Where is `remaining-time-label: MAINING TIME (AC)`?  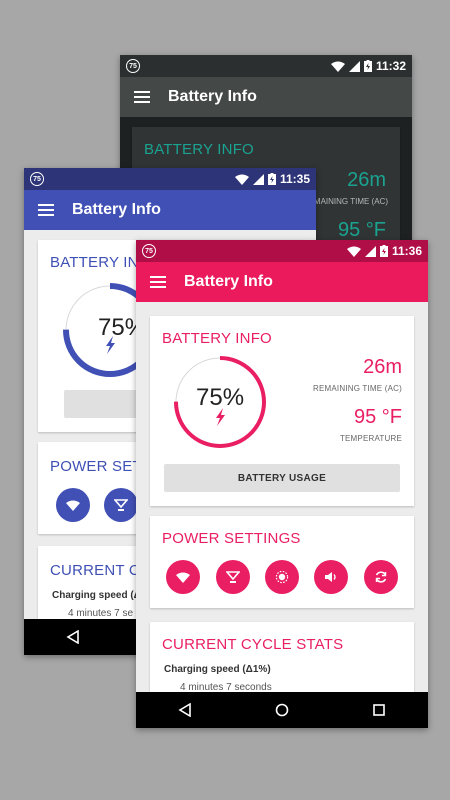 remaining-time-label: MAINING TIME (AC) is located at coordinates (350, 201).